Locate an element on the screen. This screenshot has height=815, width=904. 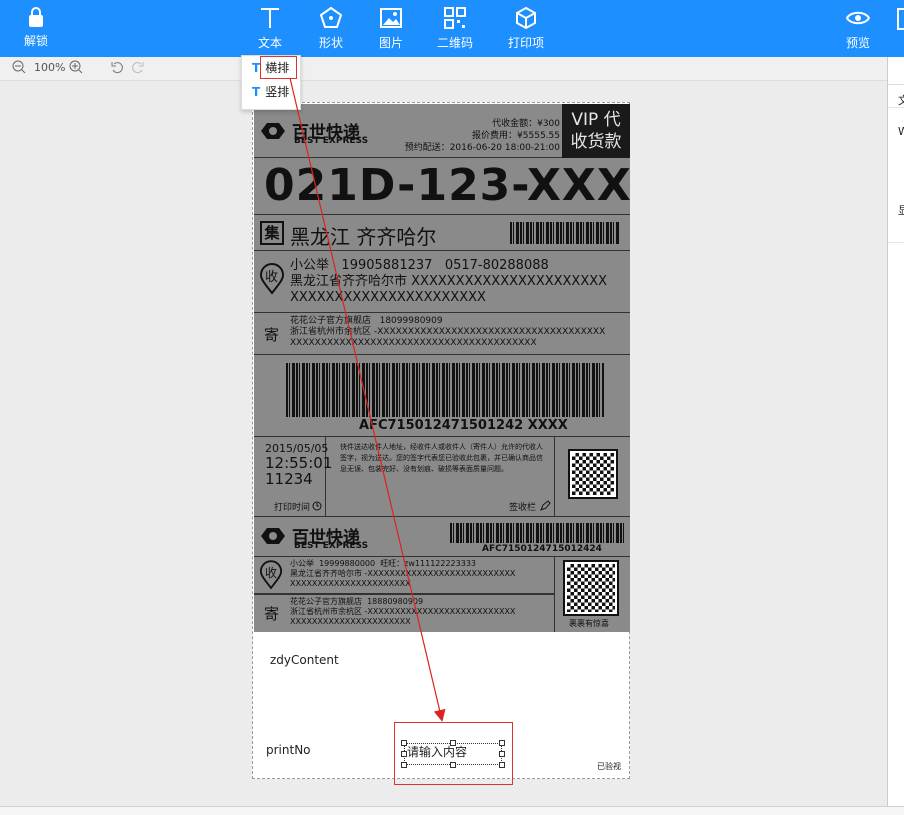
top-toolbar: 解锁 文本 形状 图片 二维码 打印项 预览 is located at coordinates (452, 28).